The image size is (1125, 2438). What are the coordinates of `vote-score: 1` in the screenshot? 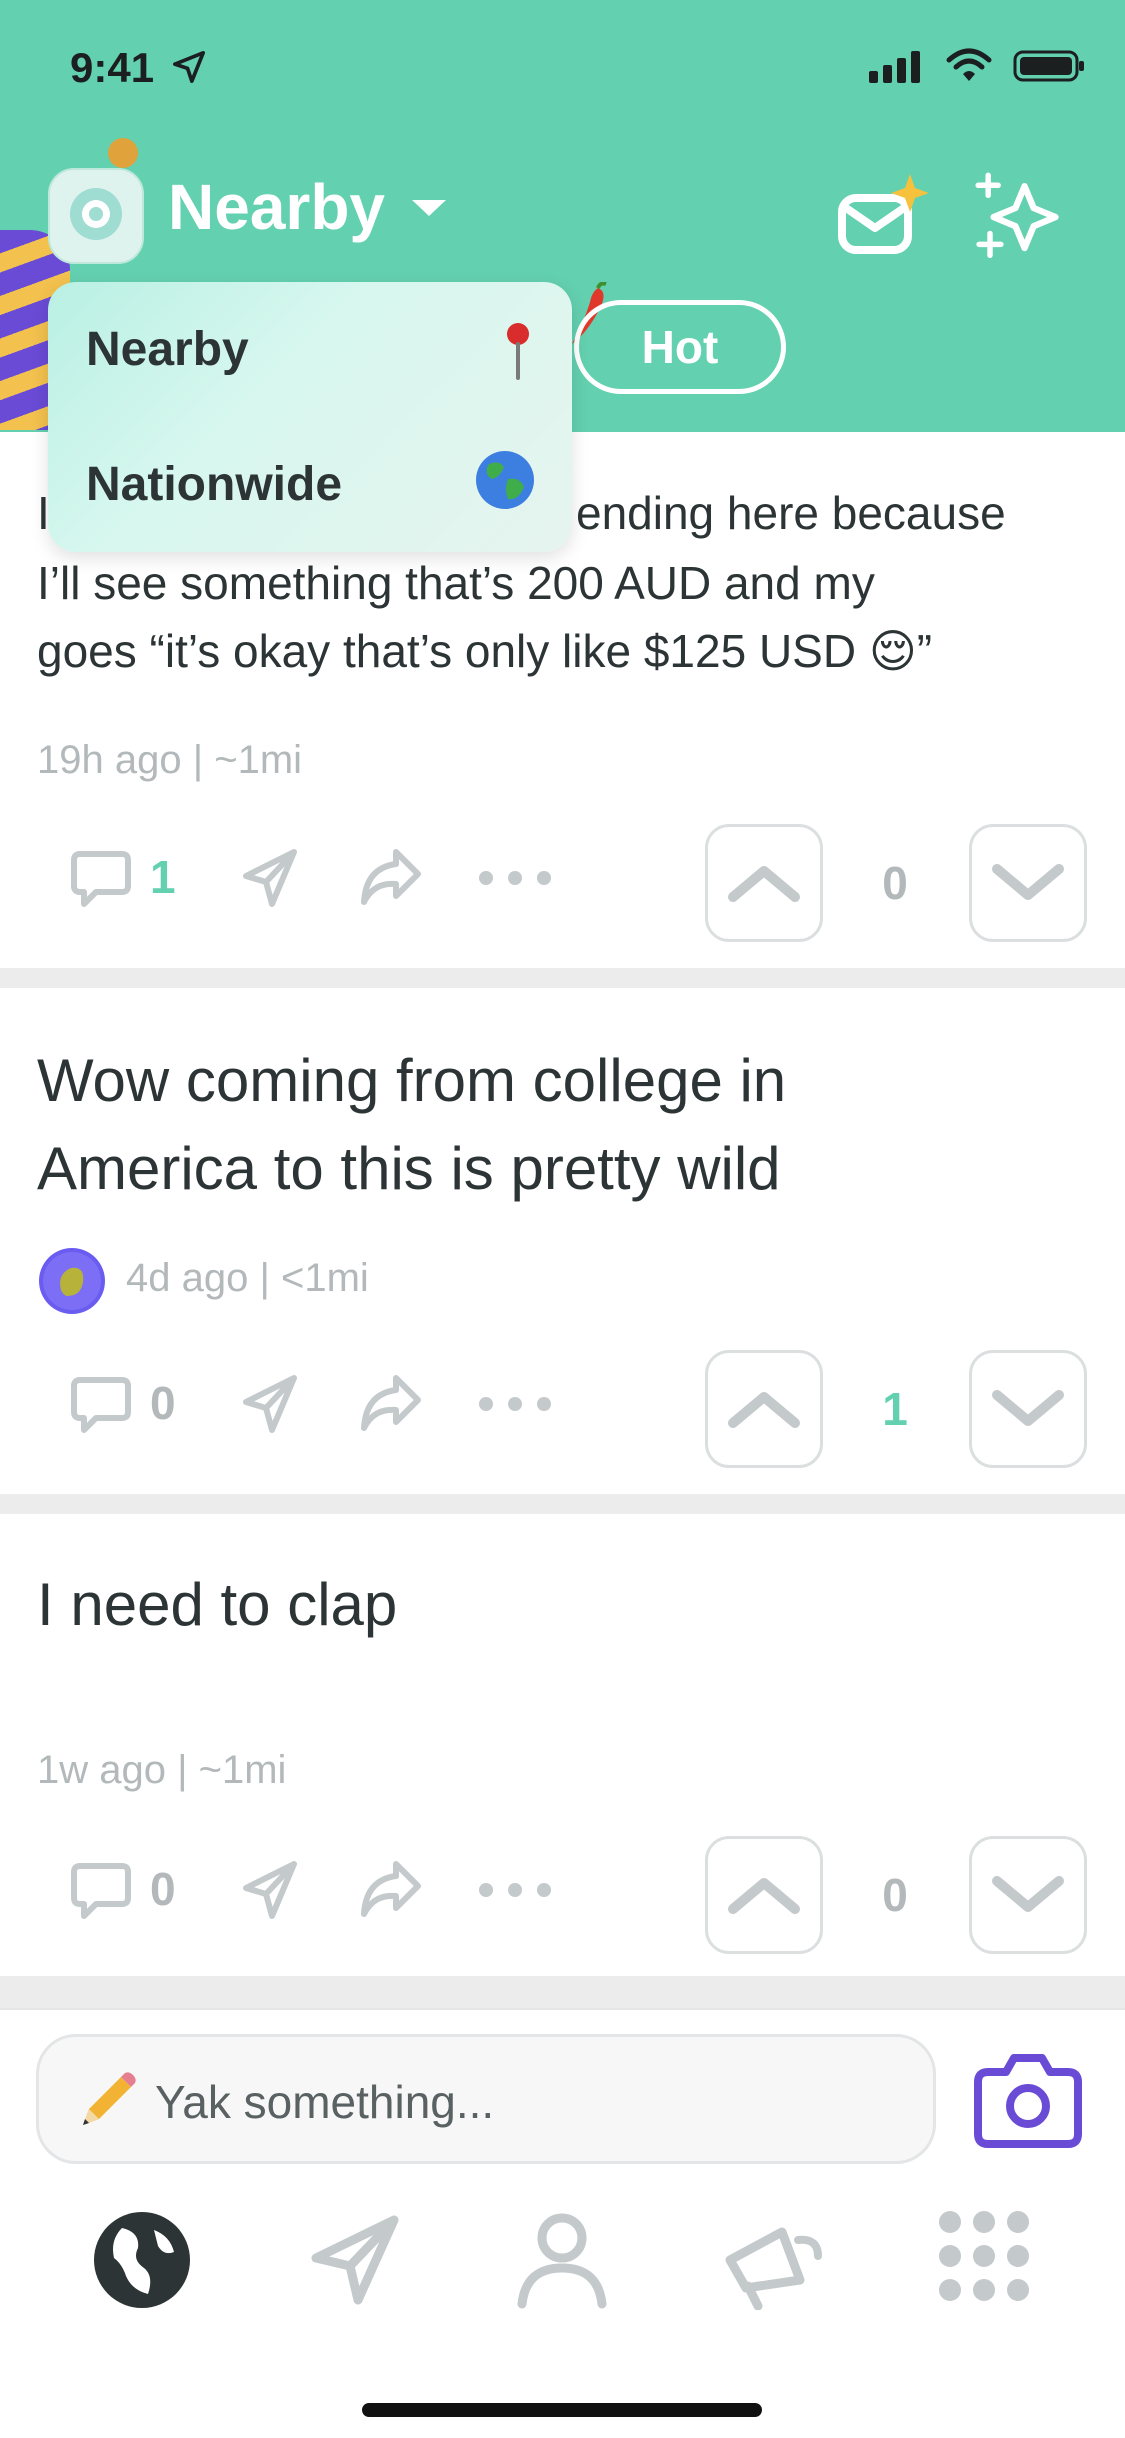 It's located at (895, 1409).